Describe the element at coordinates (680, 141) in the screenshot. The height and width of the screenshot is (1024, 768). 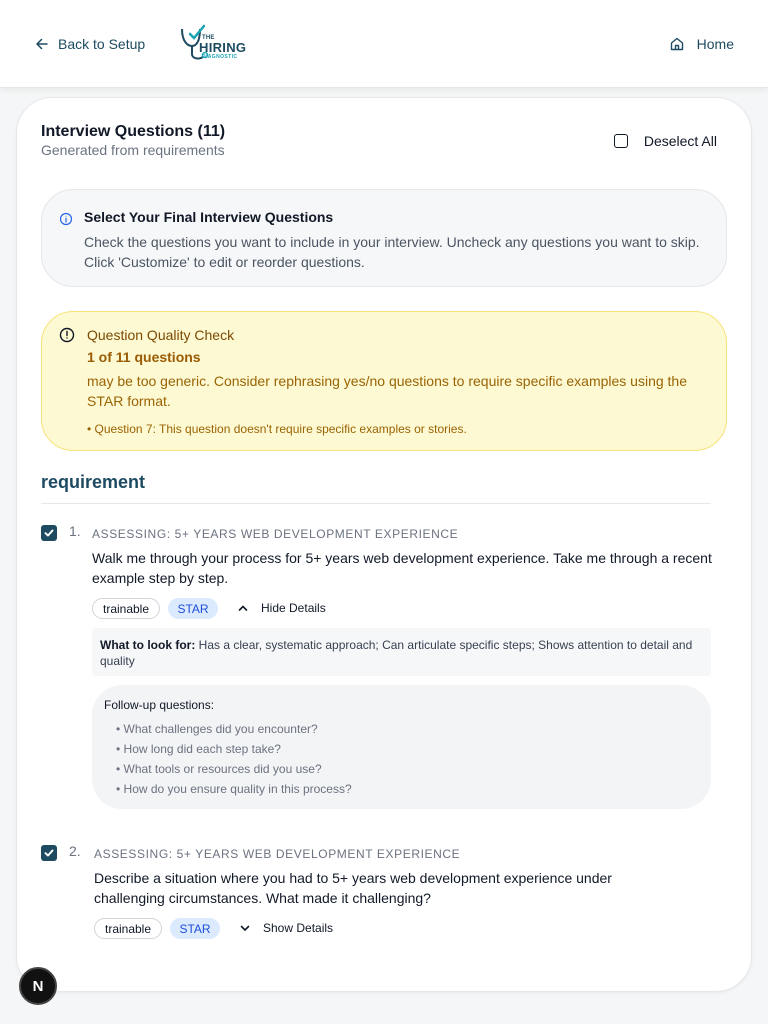
I see `deselect-all-label: Deselect All` at that location.